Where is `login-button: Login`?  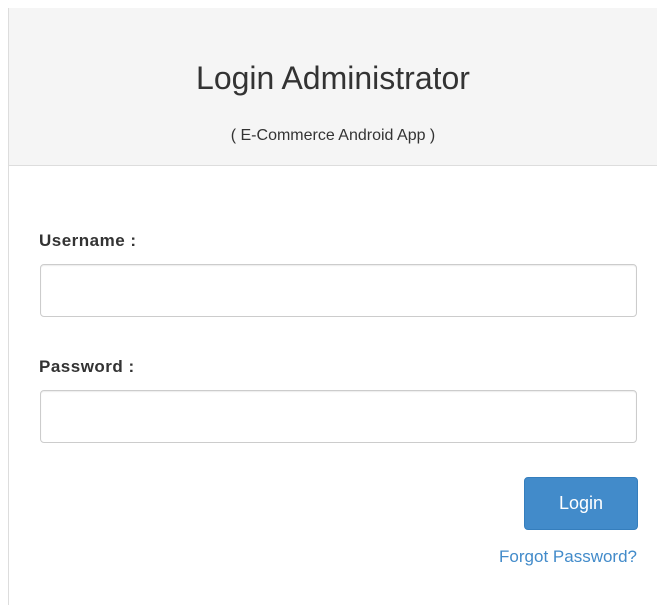 login-button: Login is located at coordinates (581, 503).